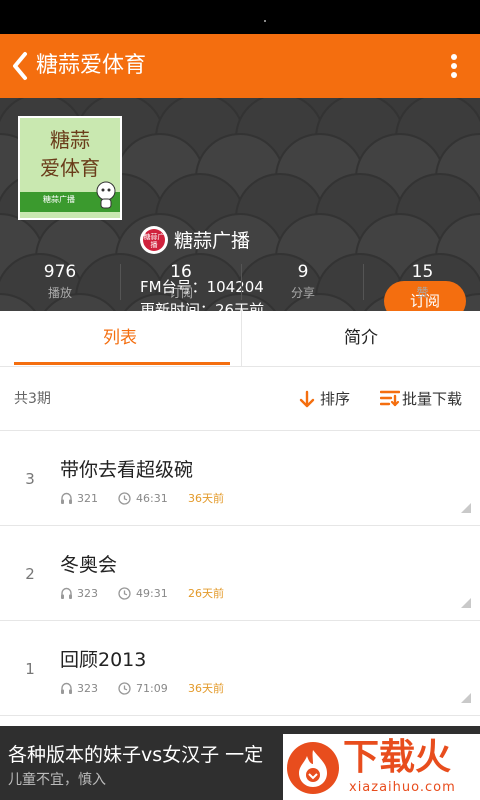 The width and height of the screenshot is (480, 800). I want to click on stat-subscriptions: 16 订阅, so click(181, 281).